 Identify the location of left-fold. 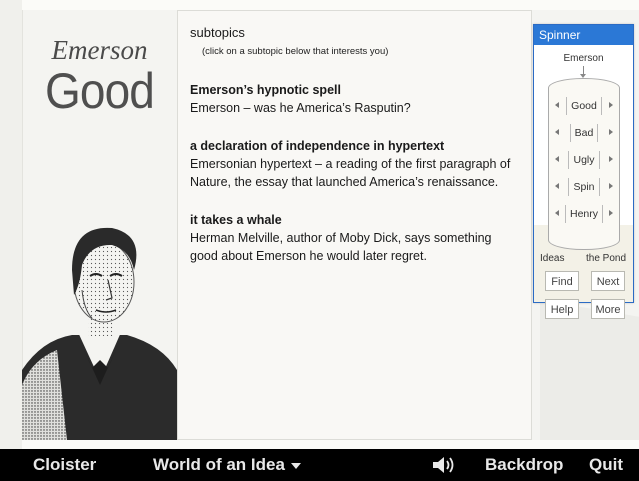
(11, 224).